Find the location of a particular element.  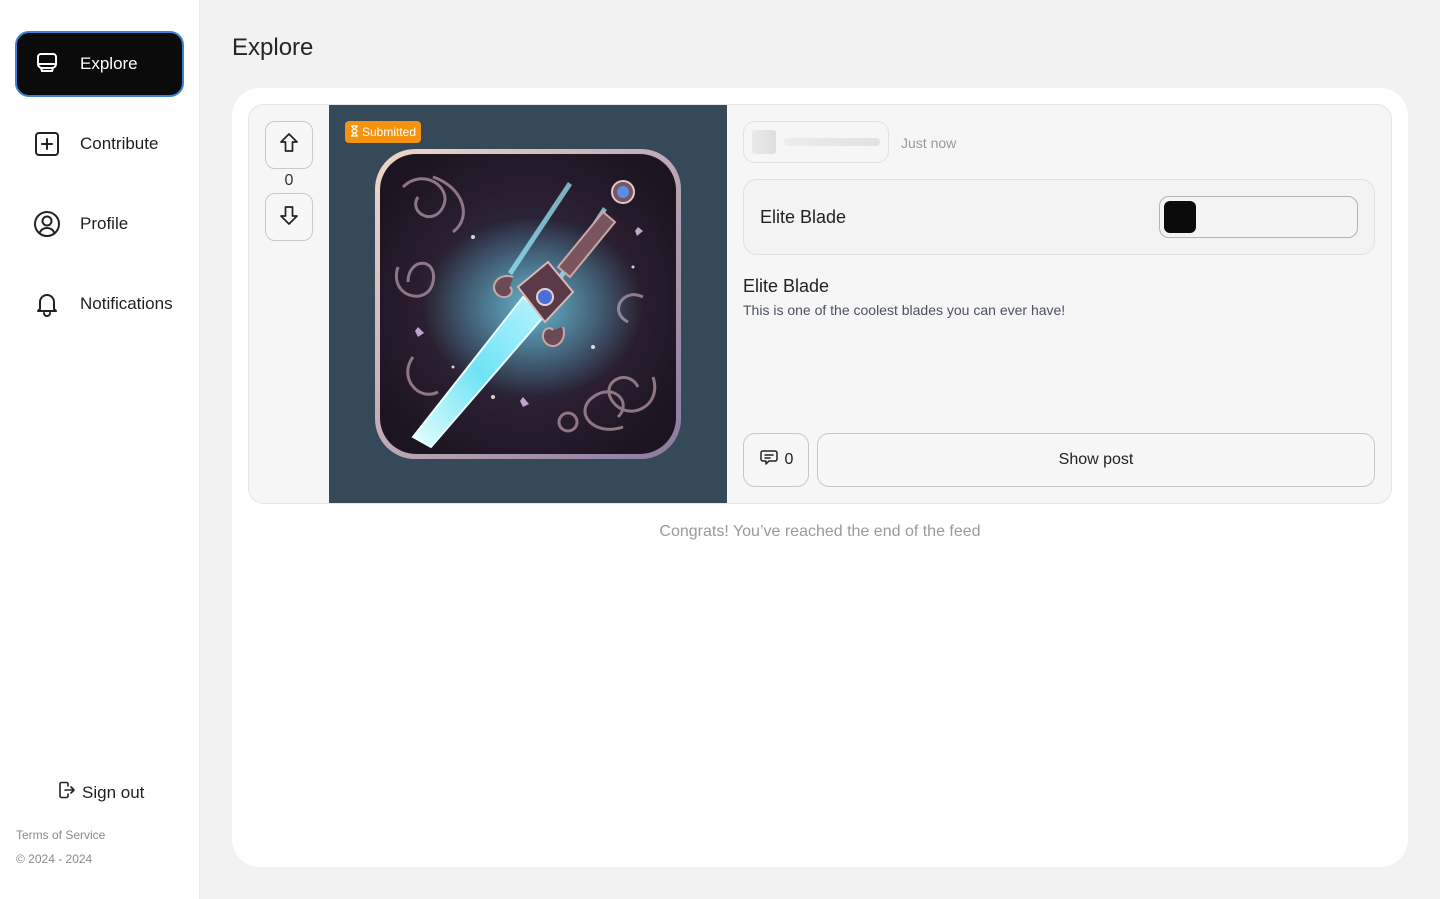

vote-column: 0 is located at coordinates (289, 304).